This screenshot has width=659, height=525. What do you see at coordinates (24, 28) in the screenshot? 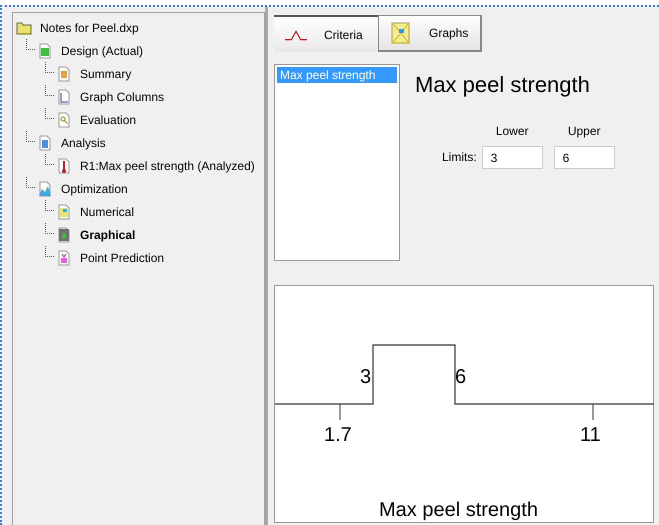
I see `folder-icon` at bounding box center [24, 28].